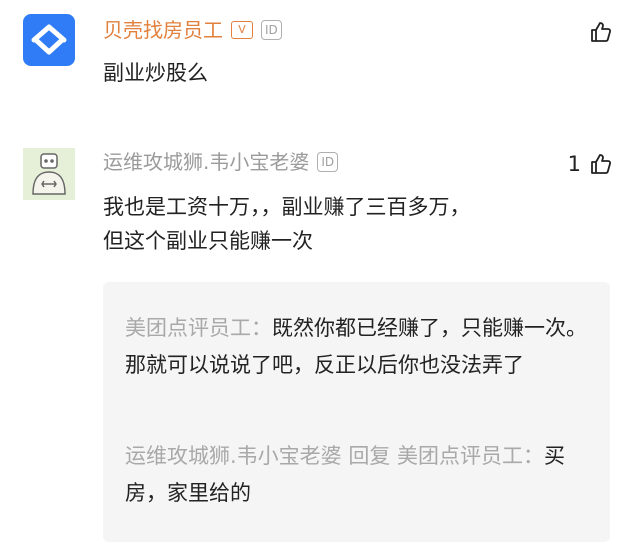 The width and height of the screenshot is (641, 542). I want to click on like-button, so click(597, 32).